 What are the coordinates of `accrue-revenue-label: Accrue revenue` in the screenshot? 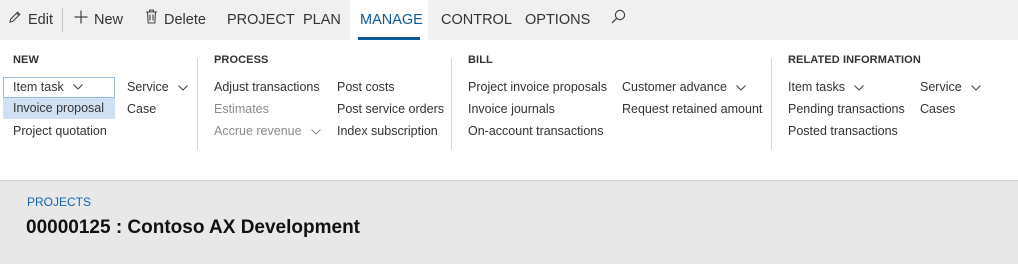 It's located at (258, 131).